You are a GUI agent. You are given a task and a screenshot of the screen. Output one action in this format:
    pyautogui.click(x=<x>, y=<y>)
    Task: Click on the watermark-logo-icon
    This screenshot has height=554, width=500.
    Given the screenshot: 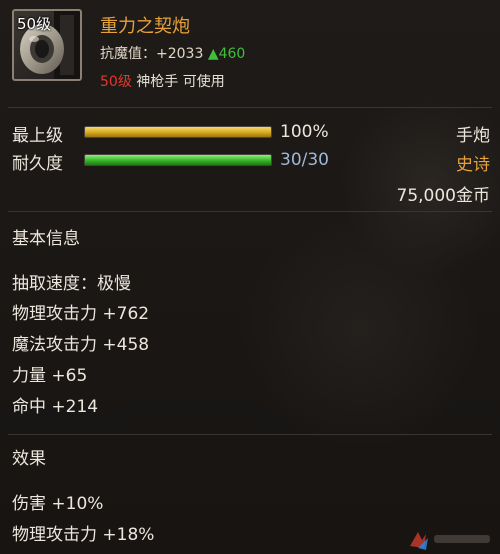 What is the action you would take?
    pyautogui.click(x=450, y=541)
    